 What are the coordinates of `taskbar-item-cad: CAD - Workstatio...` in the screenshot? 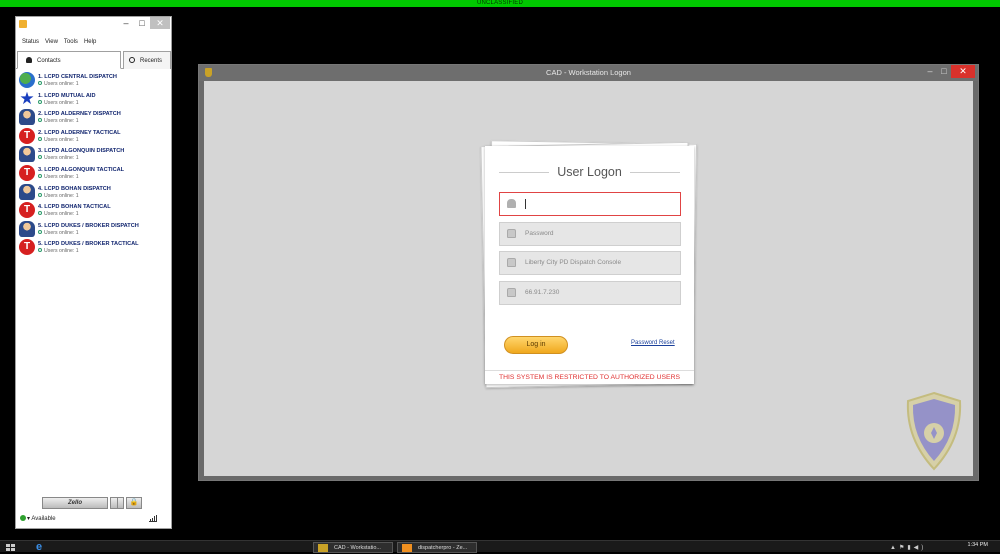 It's located at (353, 547).